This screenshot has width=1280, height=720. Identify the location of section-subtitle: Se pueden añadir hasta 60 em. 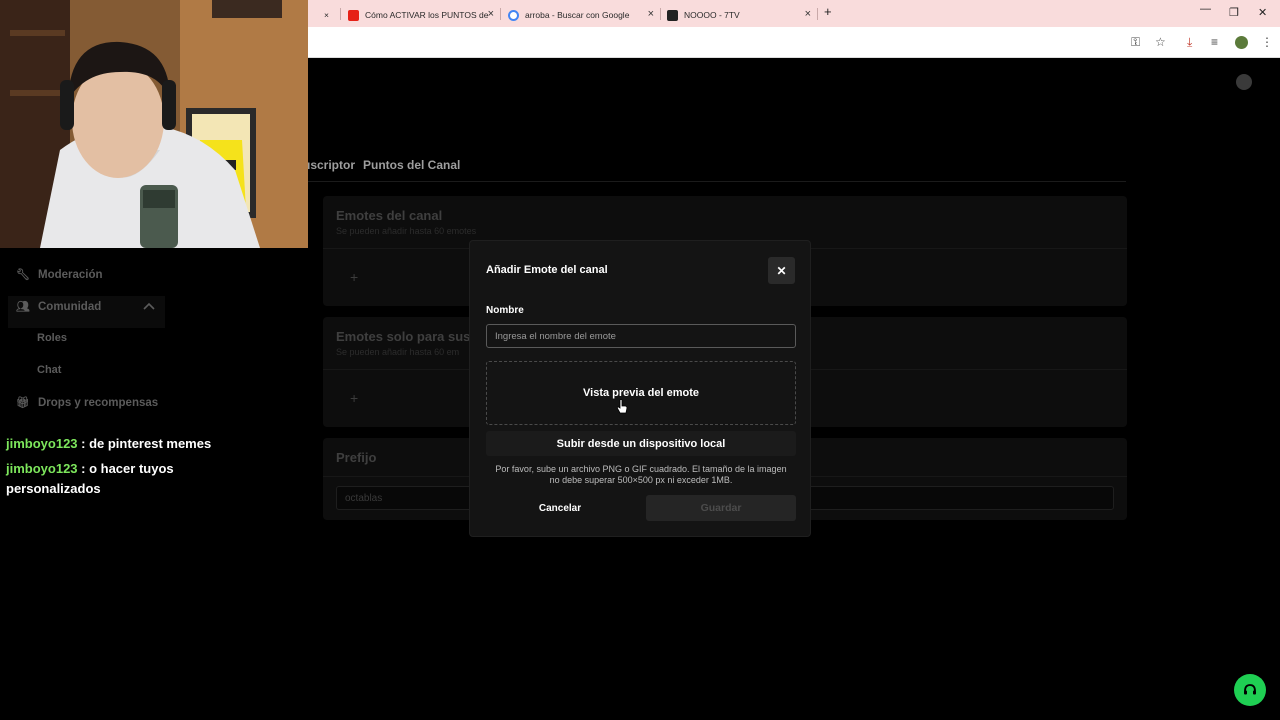
(398, 352).